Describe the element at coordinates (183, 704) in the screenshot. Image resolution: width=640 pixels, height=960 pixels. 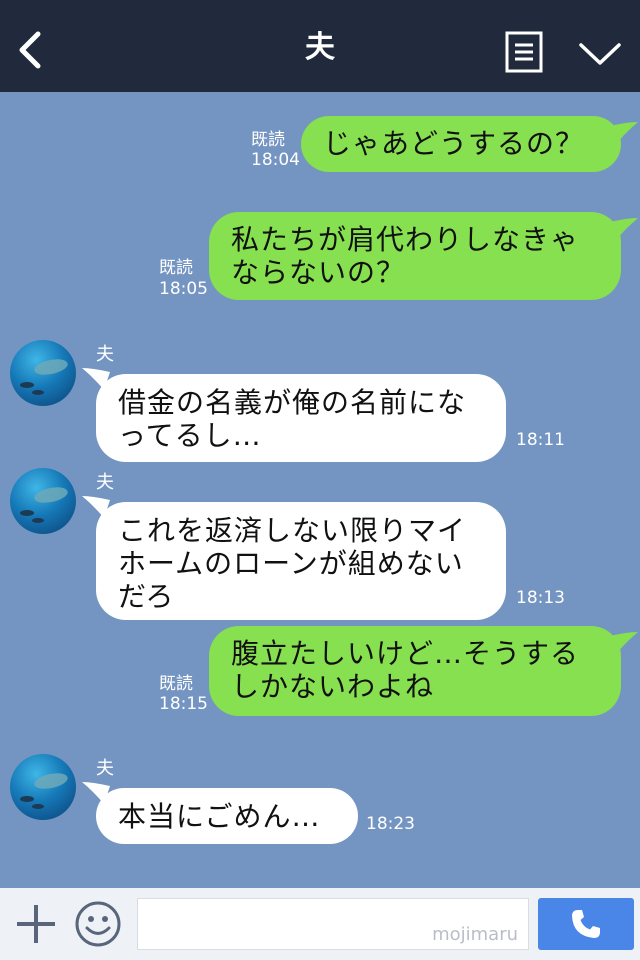
I see `message-time: 18:15` at that location.